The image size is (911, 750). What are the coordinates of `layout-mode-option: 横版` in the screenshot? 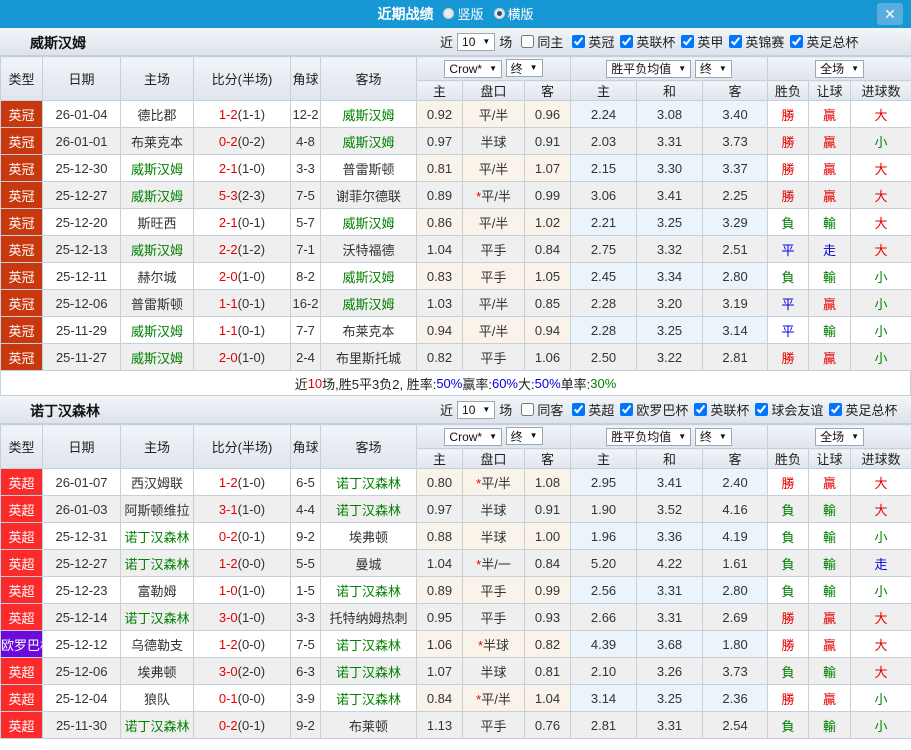 It's located at (513, 13).